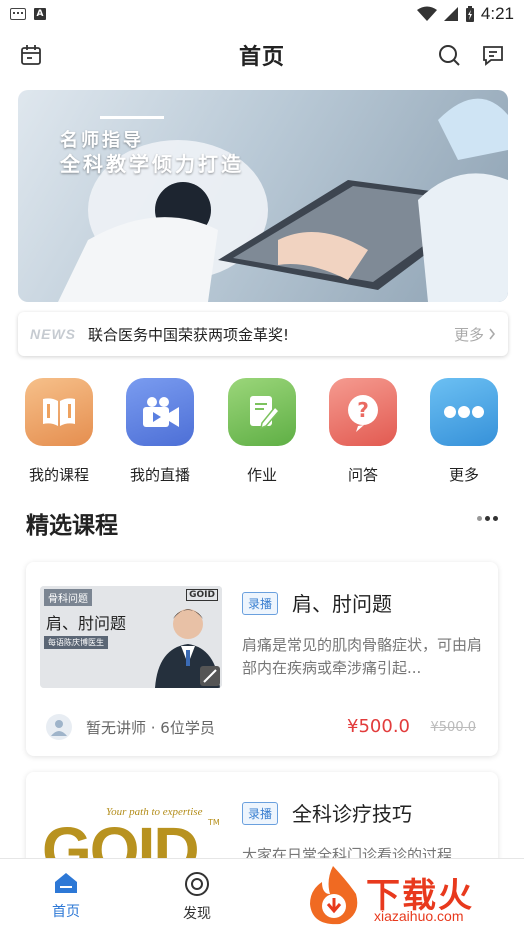 Image resolution: width=524 pixels, height=932 pixels. Describe the element at coordinates (131, 637) in the screenshot. I see `course-thumbnail: 骨科问题 肩、肘问题 每语陈庆博医生 GOID` at that location.